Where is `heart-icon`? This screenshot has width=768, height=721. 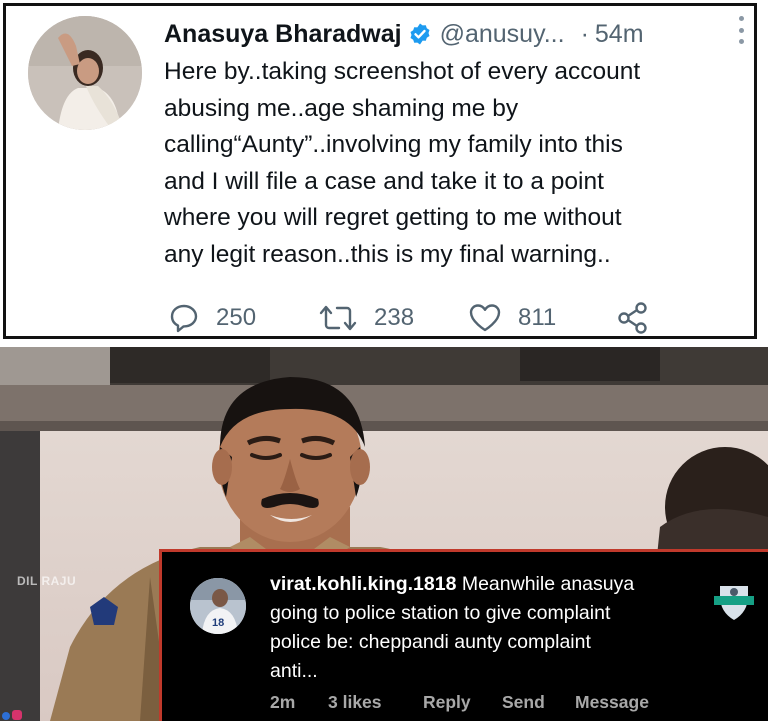 heart-icon is located at coordinates (485, 318).